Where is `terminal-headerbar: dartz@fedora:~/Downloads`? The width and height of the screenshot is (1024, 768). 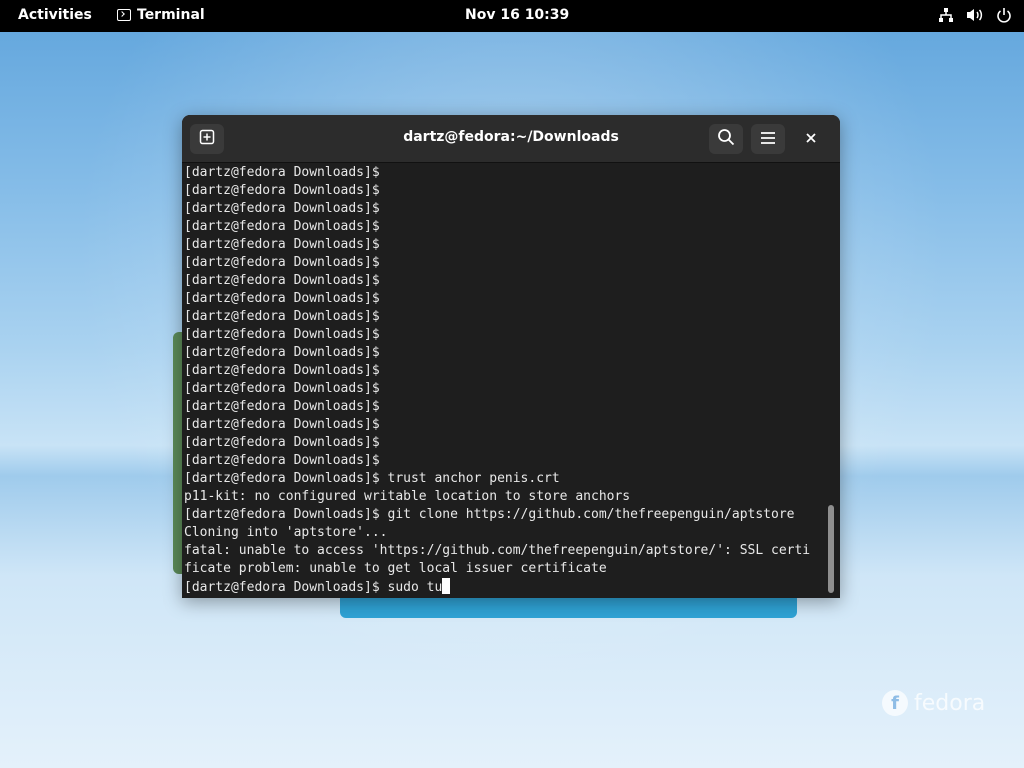
terminal-headerbar: dartz@fedora:~/Downloads is located at coordinates (511, 139).